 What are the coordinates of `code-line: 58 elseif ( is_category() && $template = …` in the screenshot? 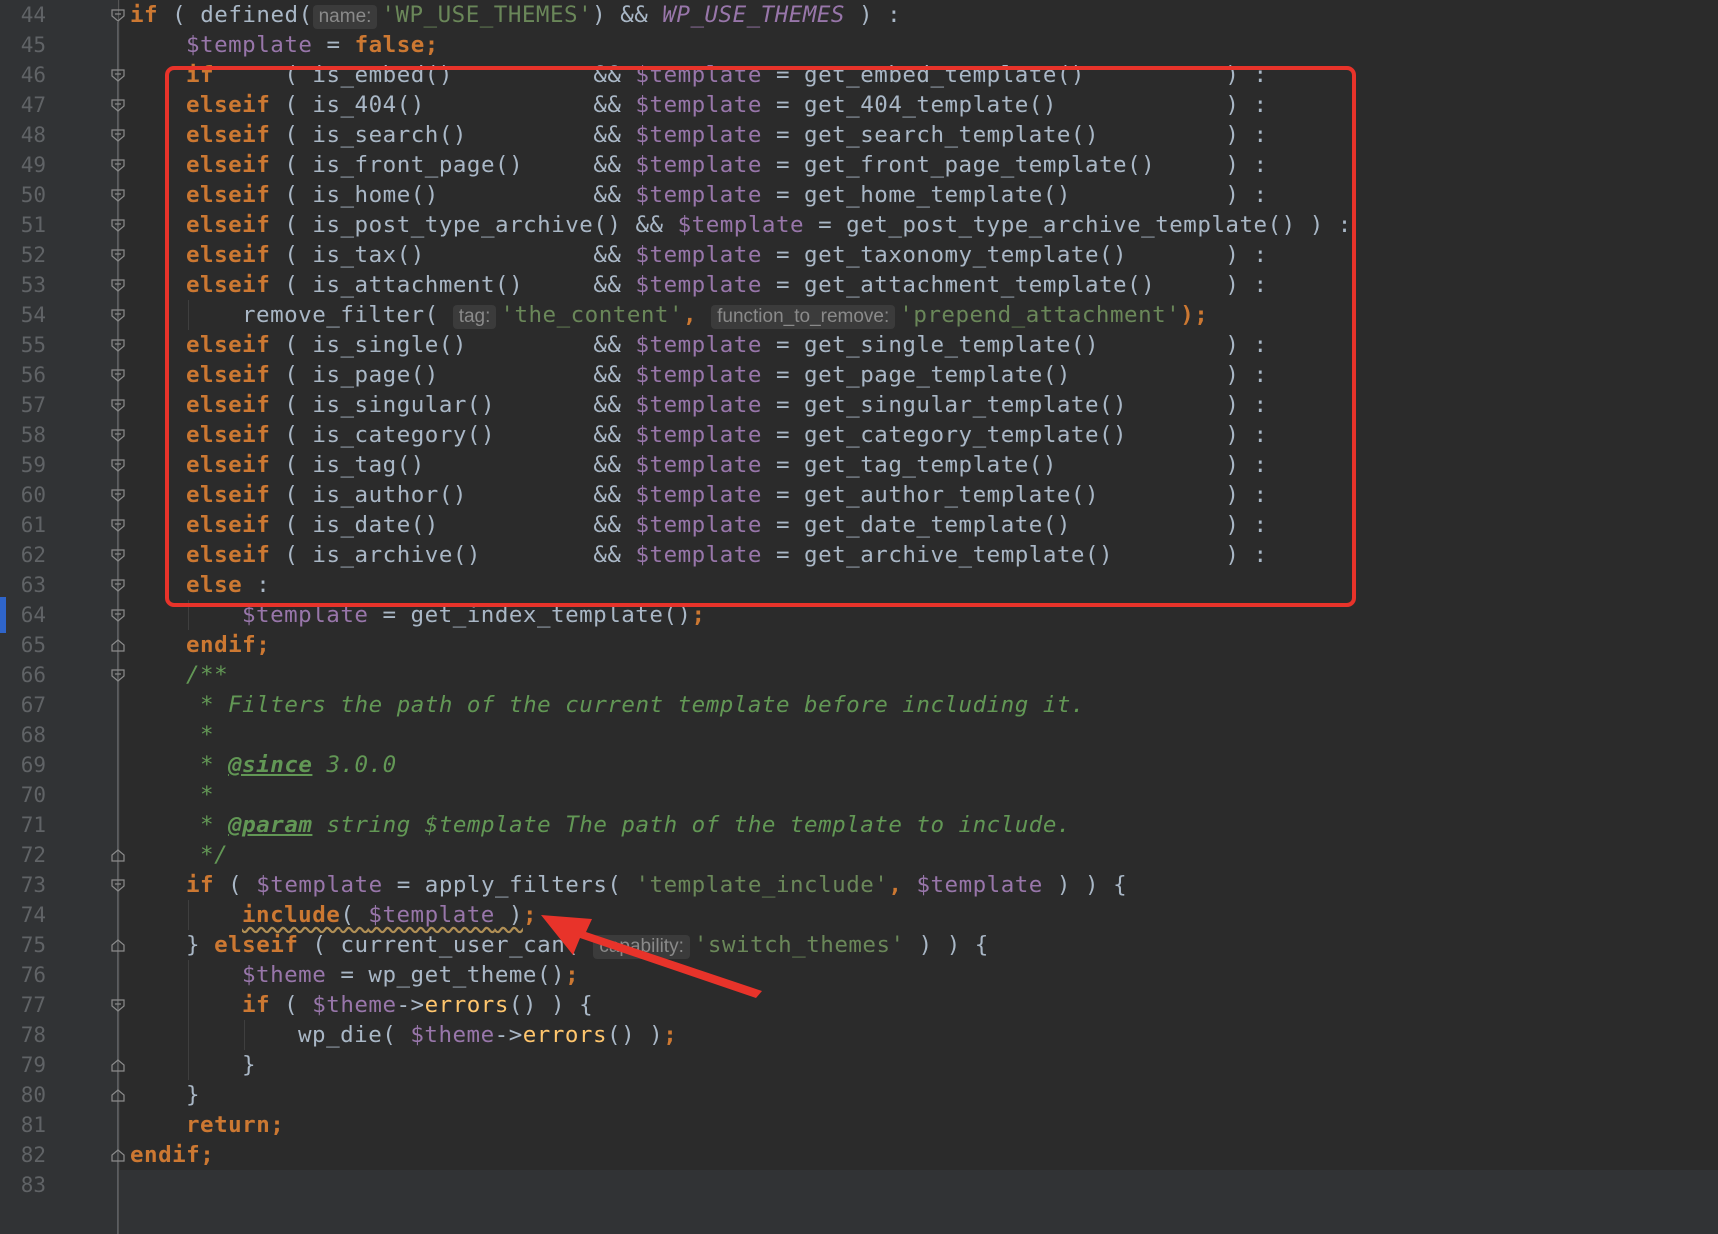 It's located at (859, 435).